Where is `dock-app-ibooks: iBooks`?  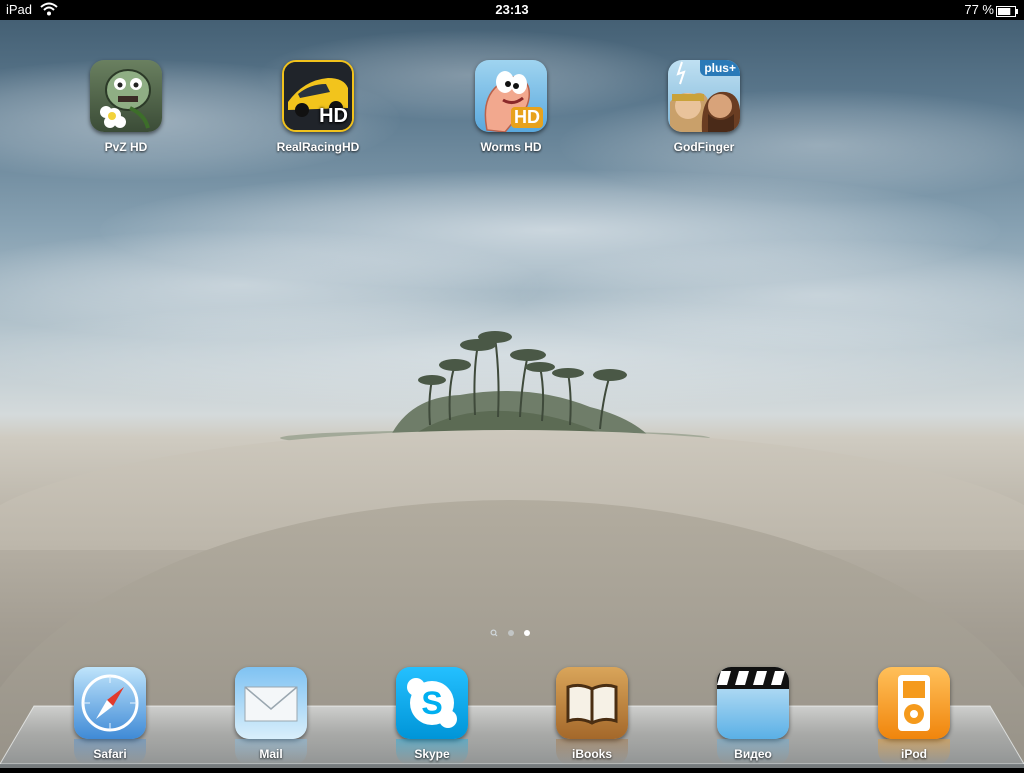 dock-app-ibooks: iBooks is located at coordinates (592, 716).